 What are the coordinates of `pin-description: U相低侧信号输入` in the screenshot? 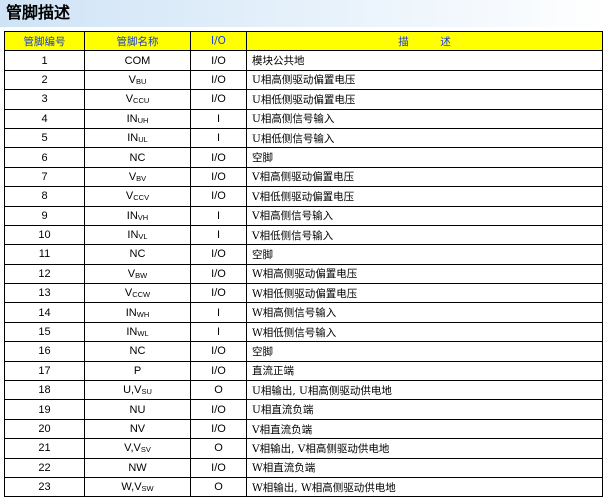 It's located at (424, 138).